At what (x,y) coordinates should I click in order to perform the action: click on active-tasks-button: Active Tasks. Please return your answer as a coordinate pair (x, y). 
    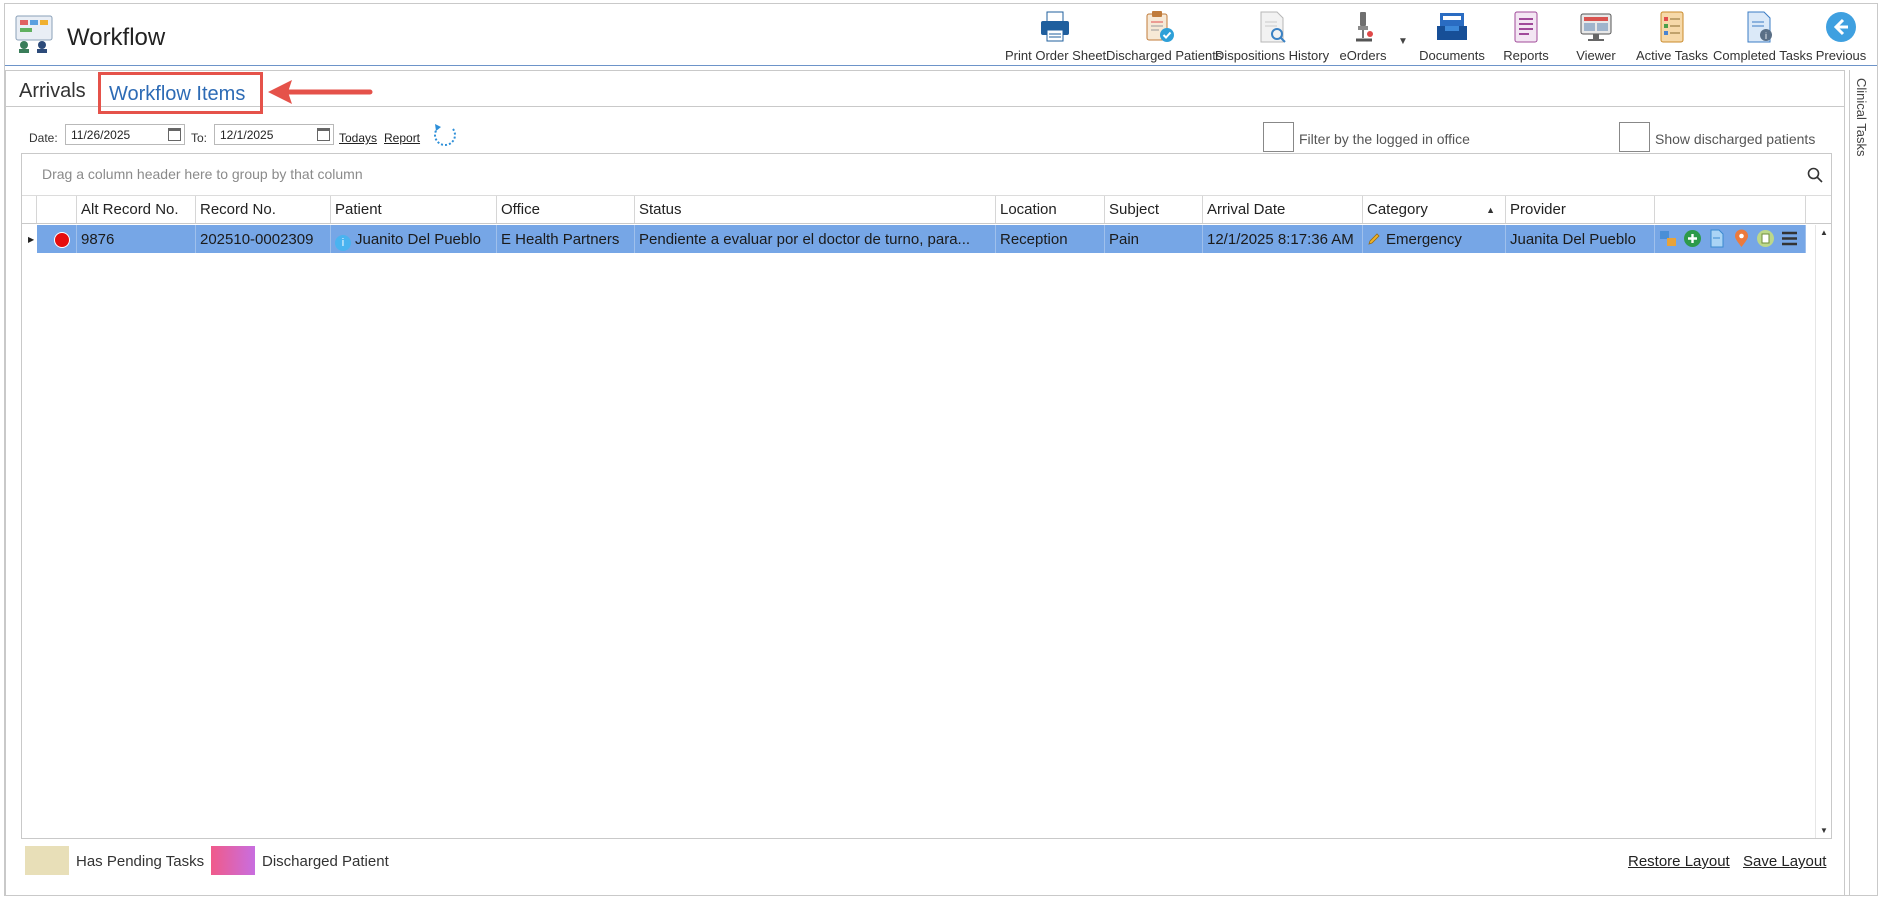
    Looking at the image, I should click on (1672, 37).